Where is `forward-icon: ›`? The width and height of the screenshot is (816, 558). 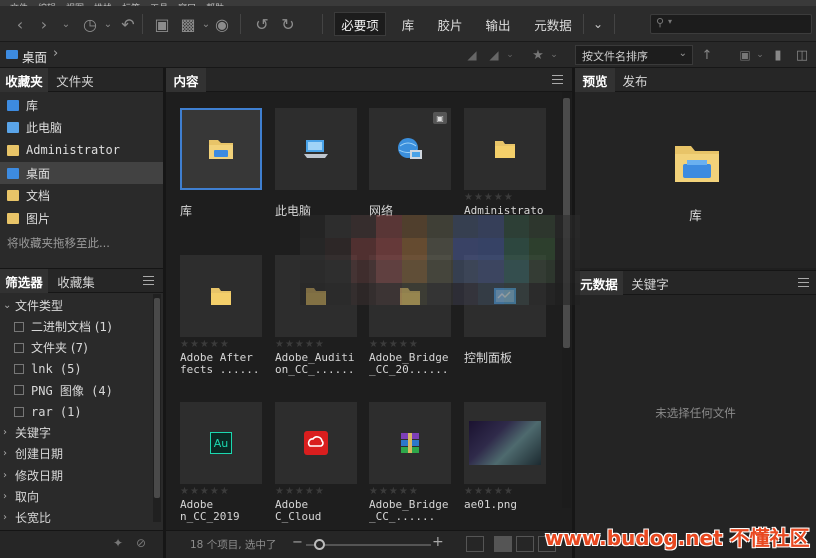 forward-icon: › is located at coordinates (44, 24).